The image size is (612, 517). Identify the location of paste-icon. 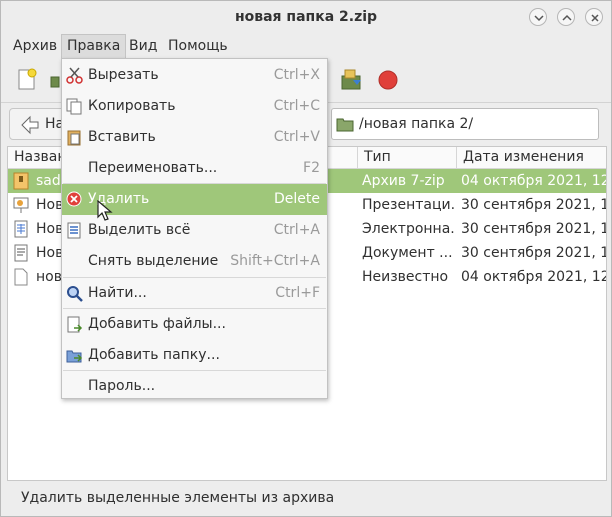
(74, 138).